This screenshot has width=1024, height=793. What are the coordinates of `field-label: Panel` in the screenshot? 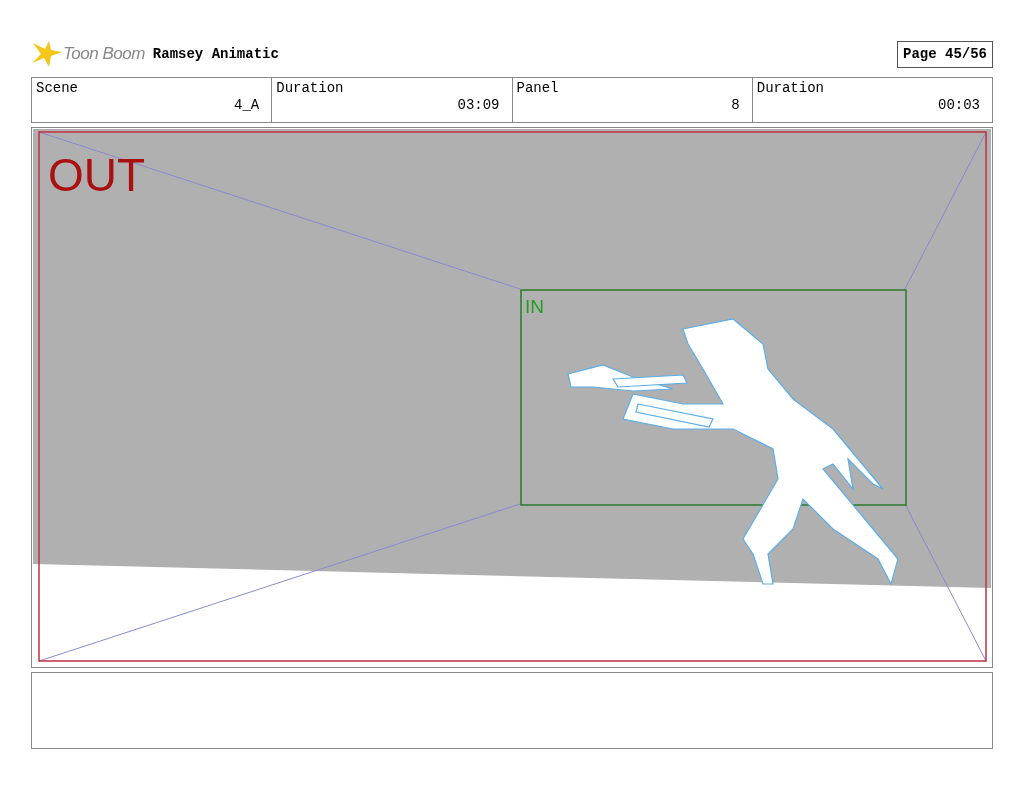 It's located at (537, 88).